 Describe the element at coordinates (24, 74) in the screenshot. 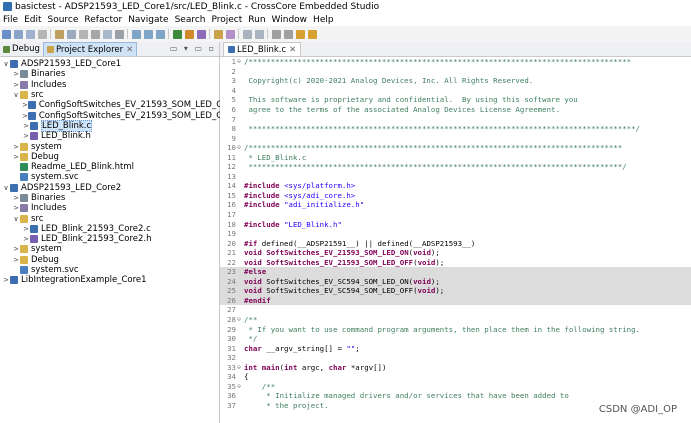

I see `binaries-icon` at that location.